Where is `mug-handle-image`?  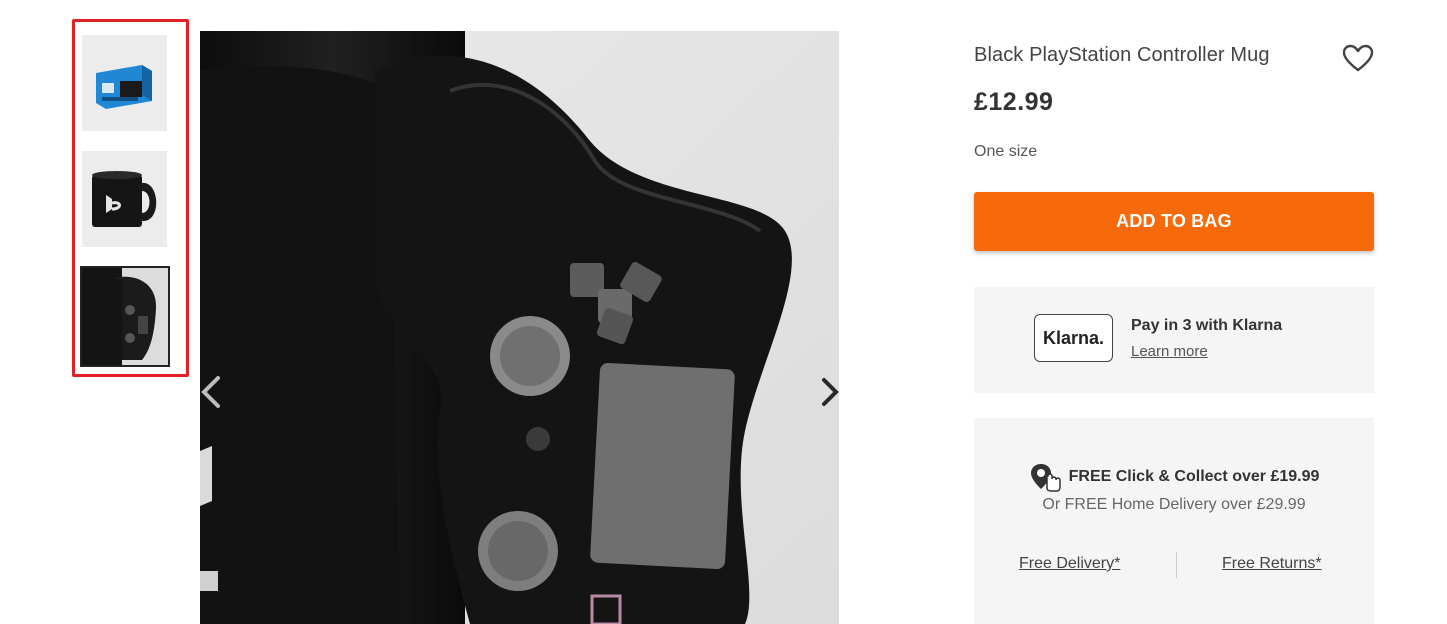
mug-handle-image is located at coordinates (125, 316).